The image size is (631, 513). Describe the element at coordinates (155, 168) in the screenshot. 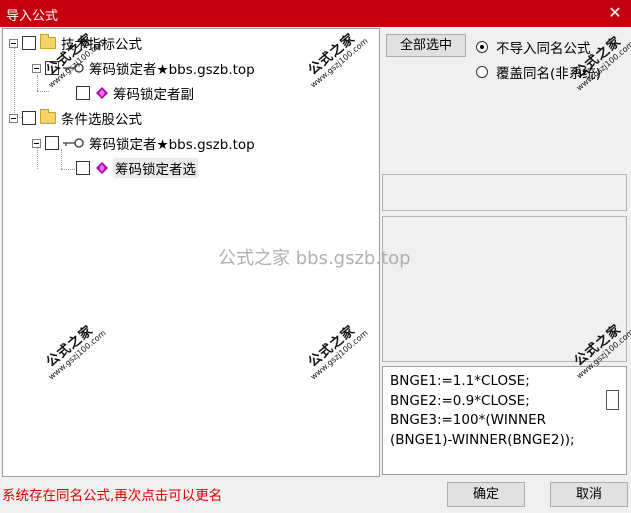

I see `node-label: 筹码锁定者选` at that location.